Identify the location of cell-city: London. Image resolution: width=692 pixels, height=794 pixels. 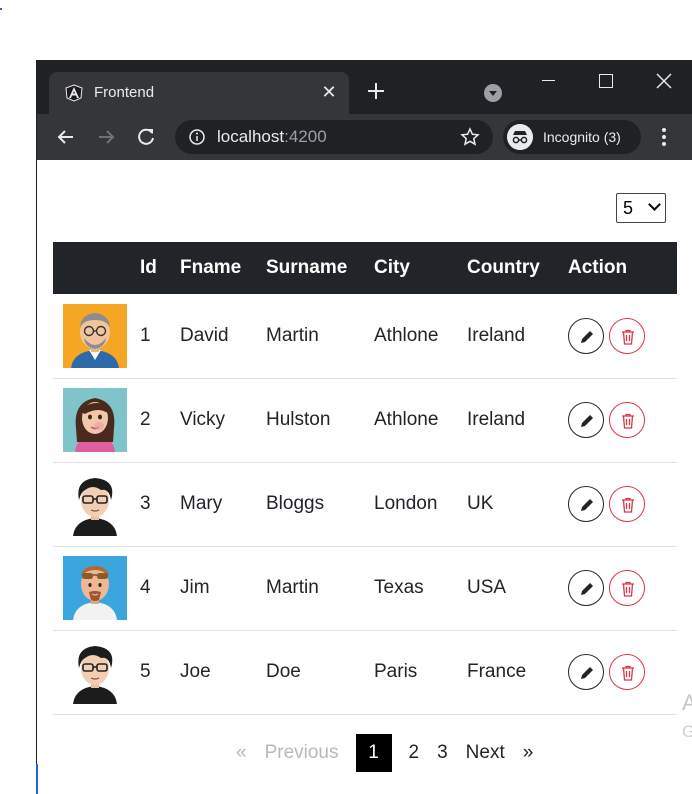
(406, 503).